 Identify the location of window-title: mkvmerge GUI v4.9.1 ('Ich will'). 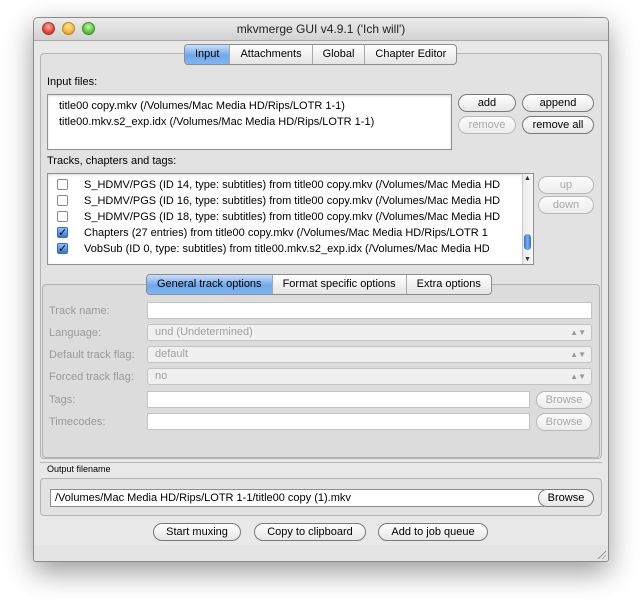
(321, 29).